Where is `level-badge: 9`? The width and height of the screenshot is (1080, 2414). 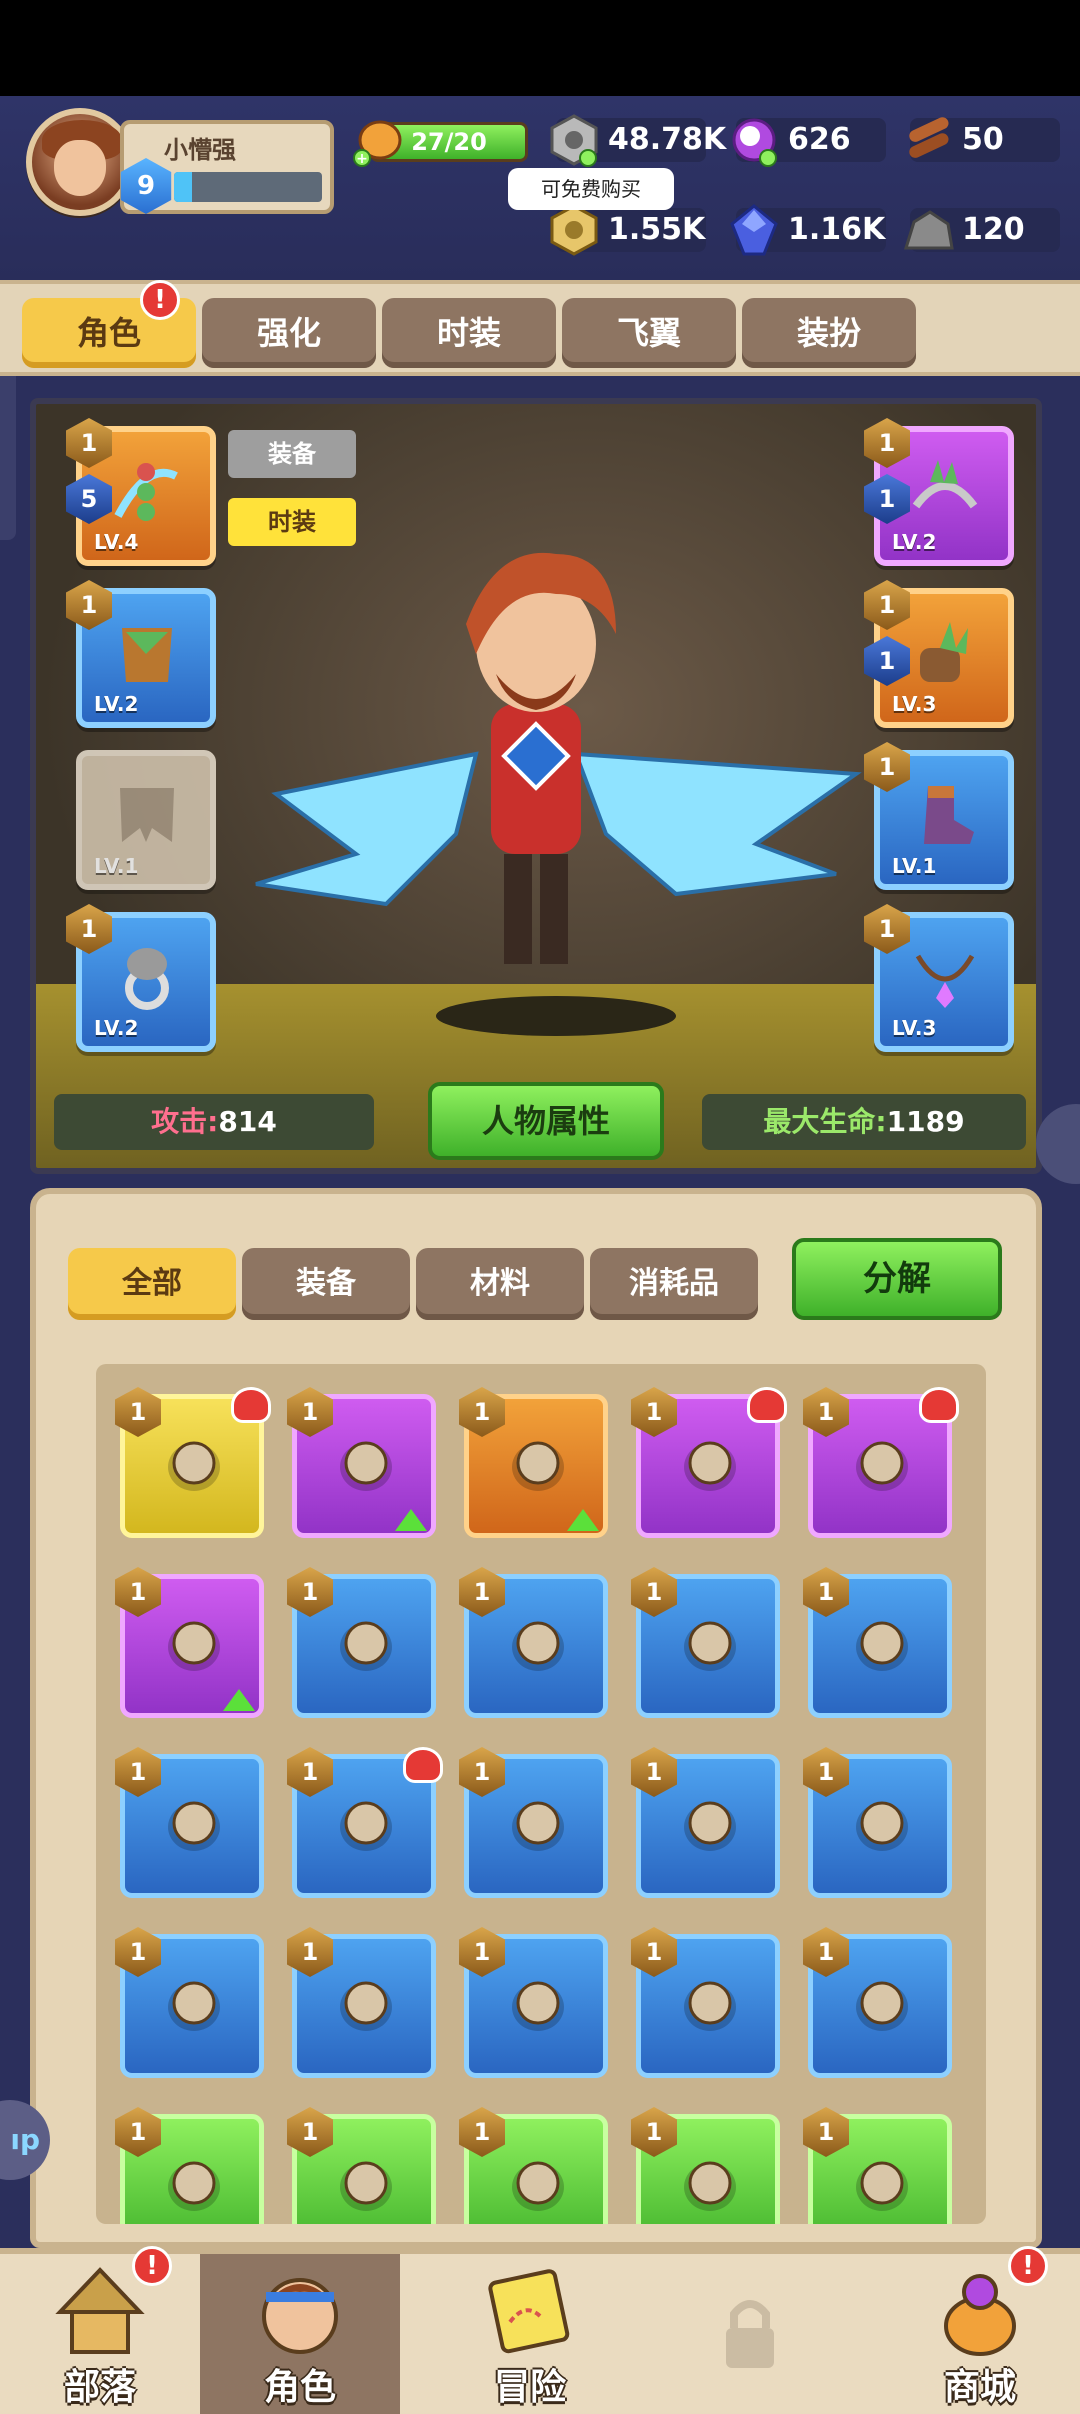 level-badge: 9 is located at coordinates (146, 186).